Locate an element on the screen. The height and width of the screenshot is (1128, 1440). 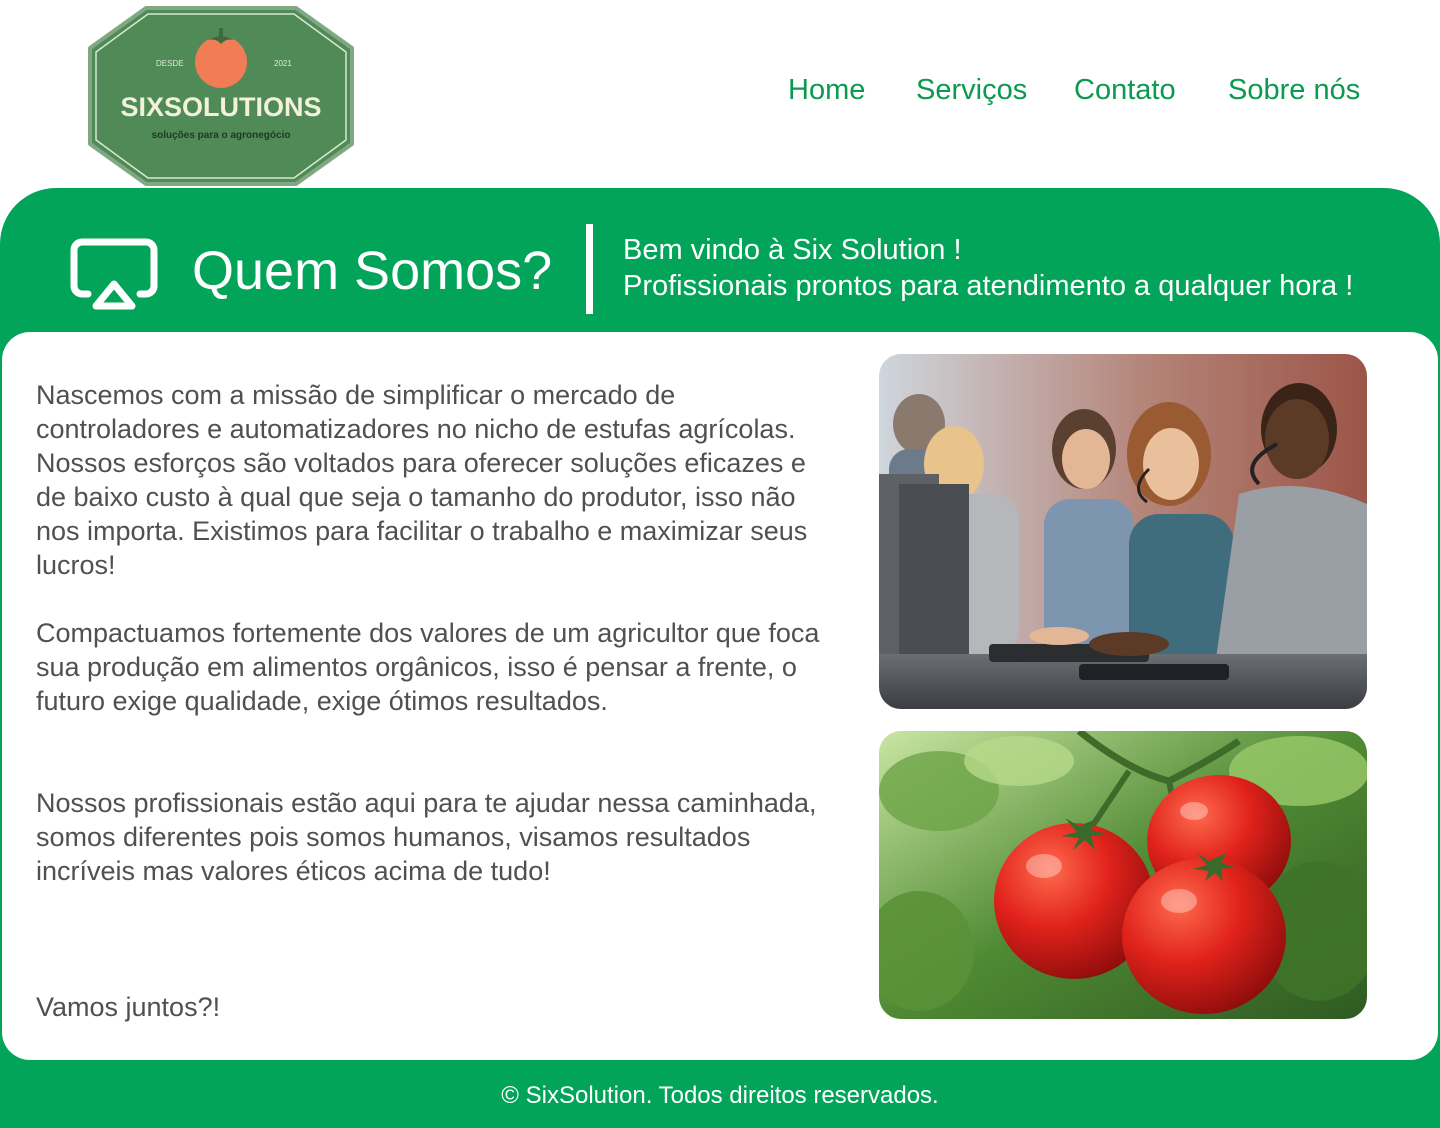
nav-link-contato: Contato is located at coordinates (1125, 90).